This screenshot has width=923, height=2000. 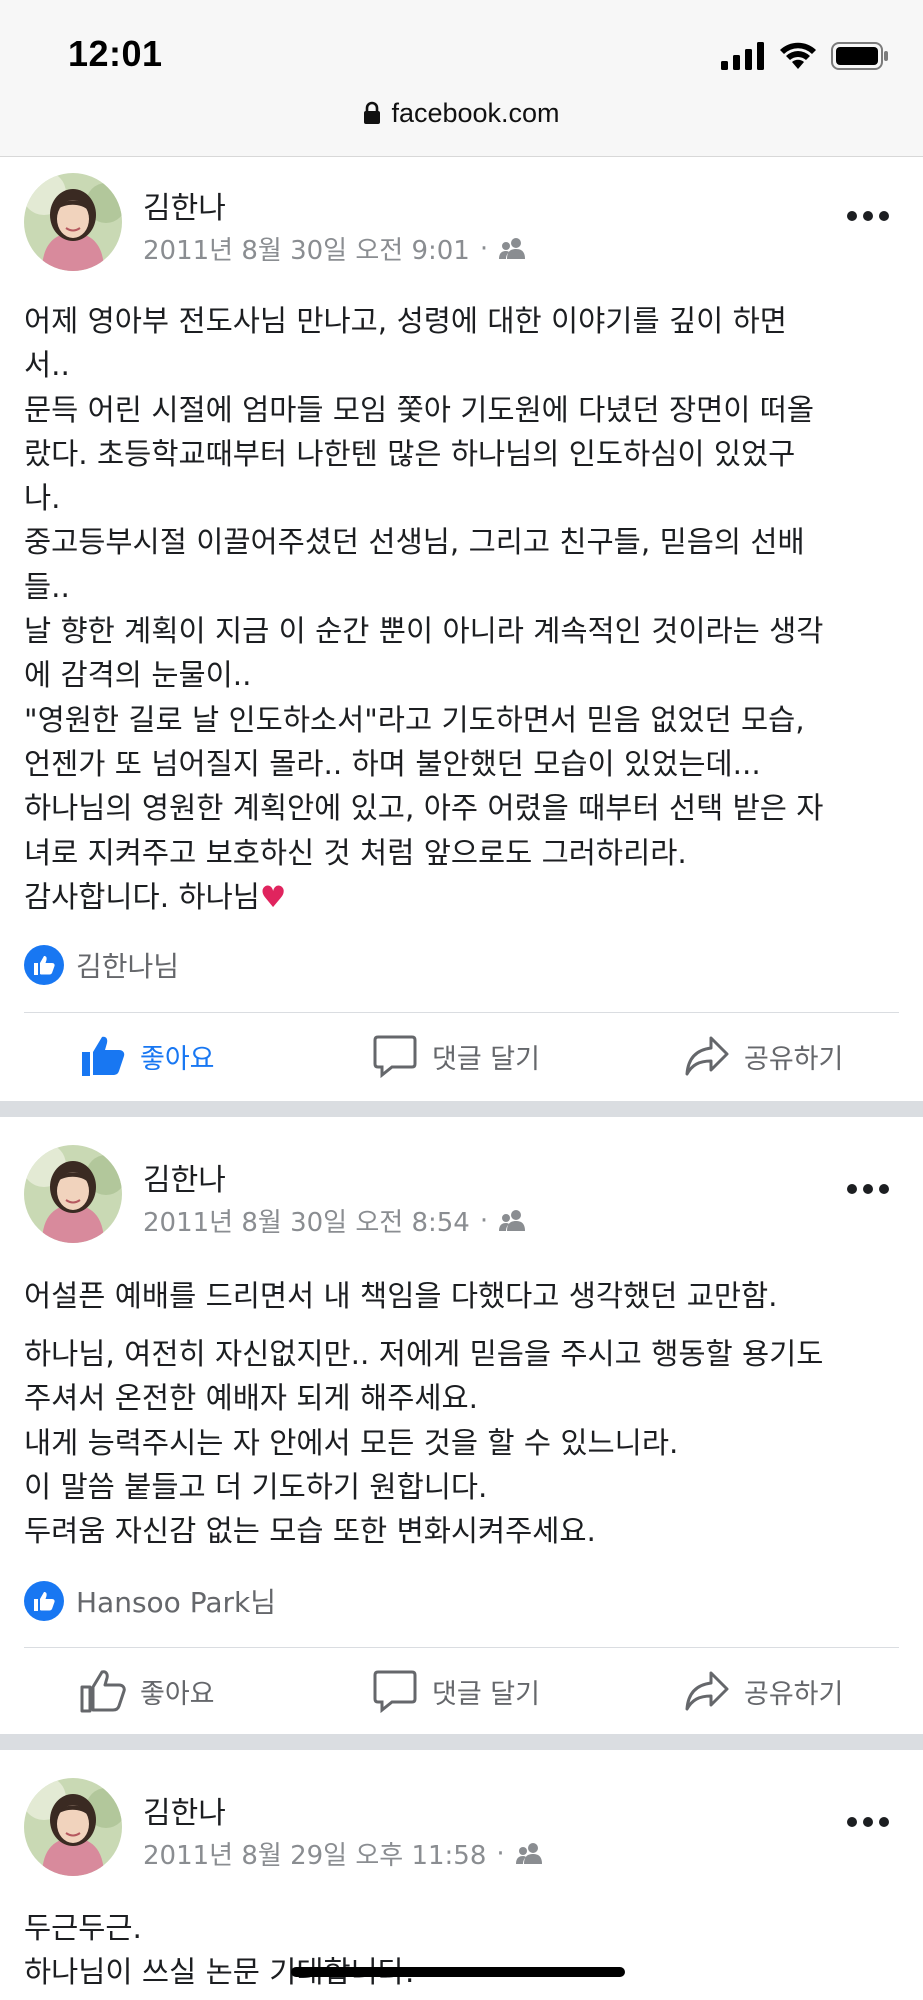 I want to click on post-meta: 2011년 8월 30일 오전 9:01 ·, so click(x=335, y=248).